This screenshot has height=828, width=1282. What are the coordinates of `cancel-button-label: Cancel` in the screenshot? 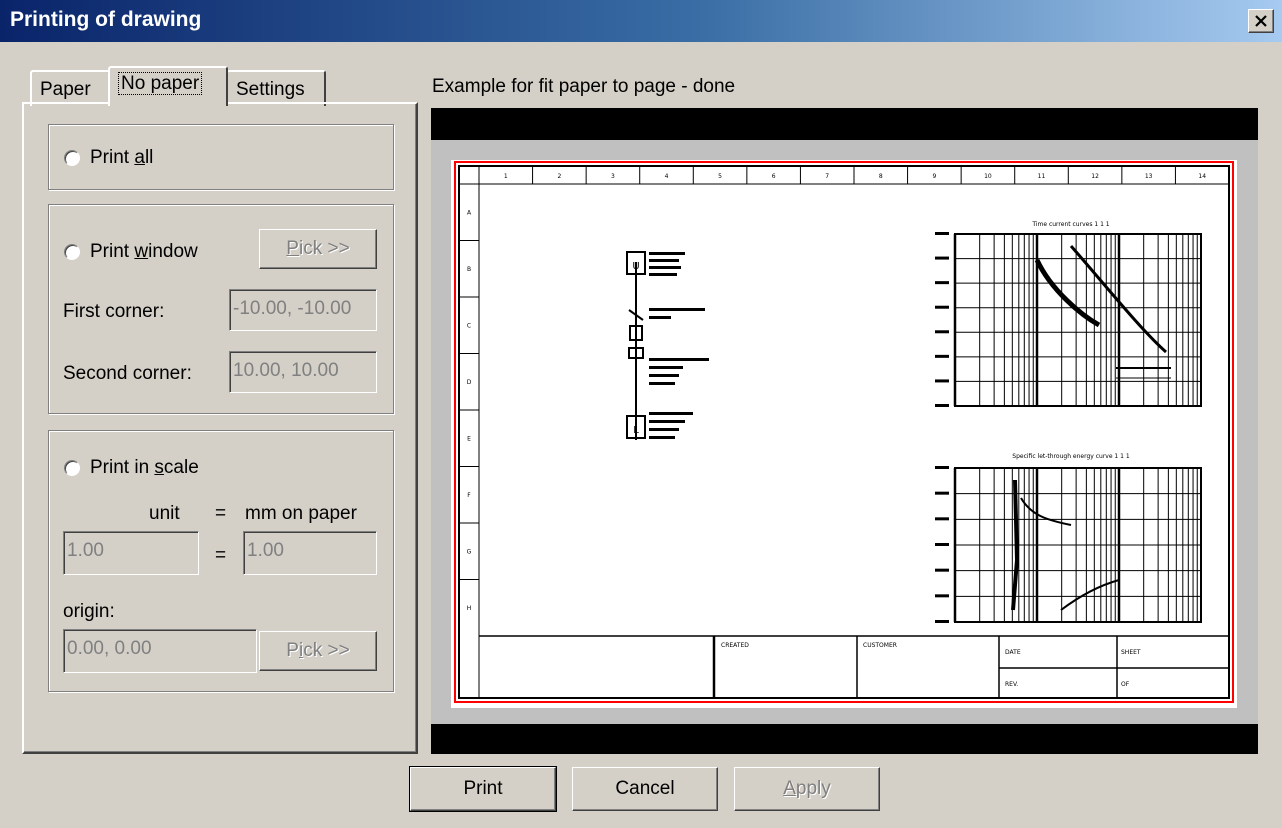 It's located at (645, 788).